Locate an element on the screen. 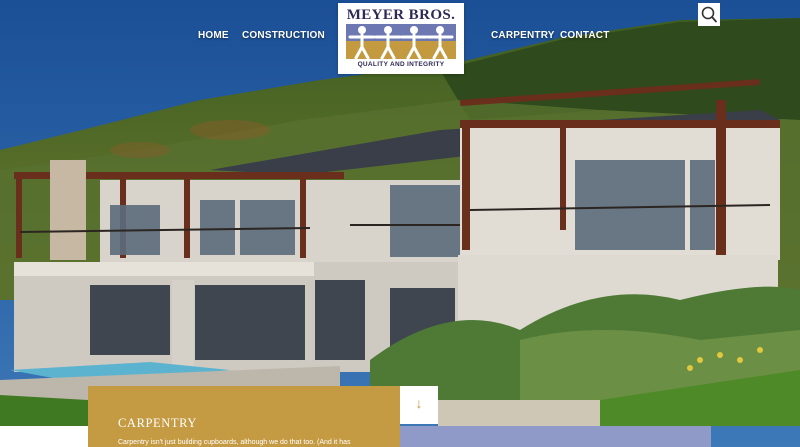  search-button is located at coordinates (709, 14).